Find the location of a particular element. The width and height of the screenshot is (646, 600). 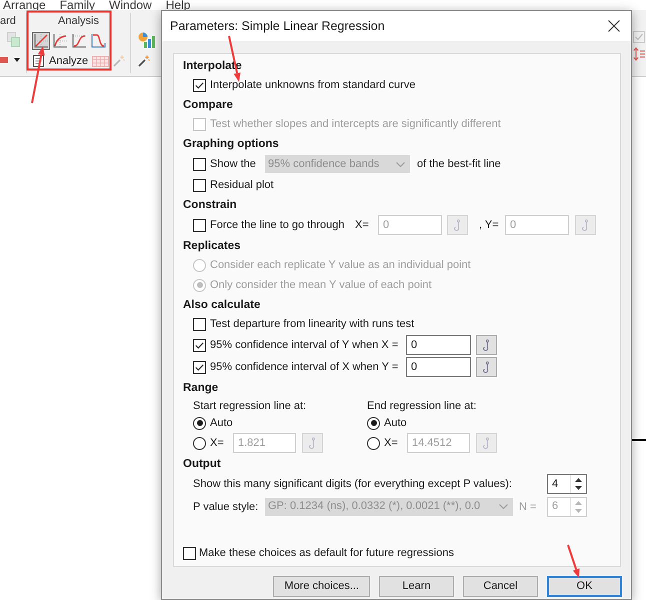

chart-icon is located at coordinates (146, 40).